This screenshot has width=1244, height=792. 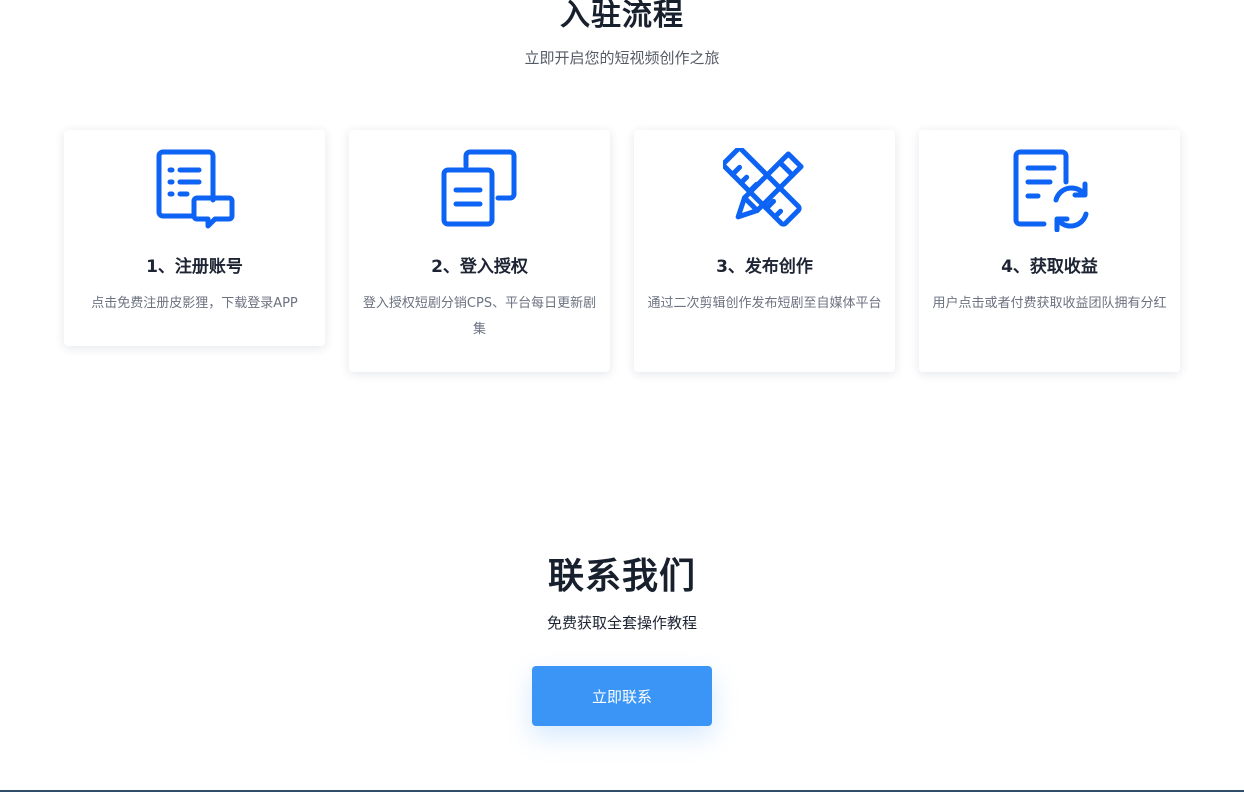 What do you see at coordinates (195, 190) in the screenshot?
I see `list-chat-icon` at bounding box center [195, 190].